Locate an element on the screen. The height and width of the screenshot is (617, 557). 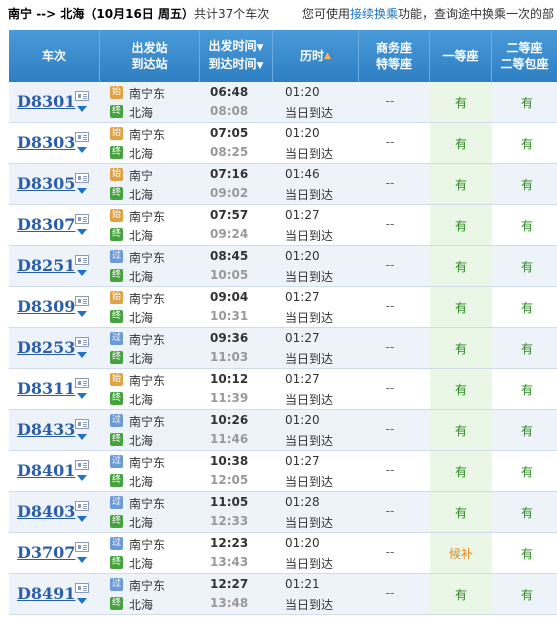
train-number-link: D8401 is located at coordinates (46, 471).